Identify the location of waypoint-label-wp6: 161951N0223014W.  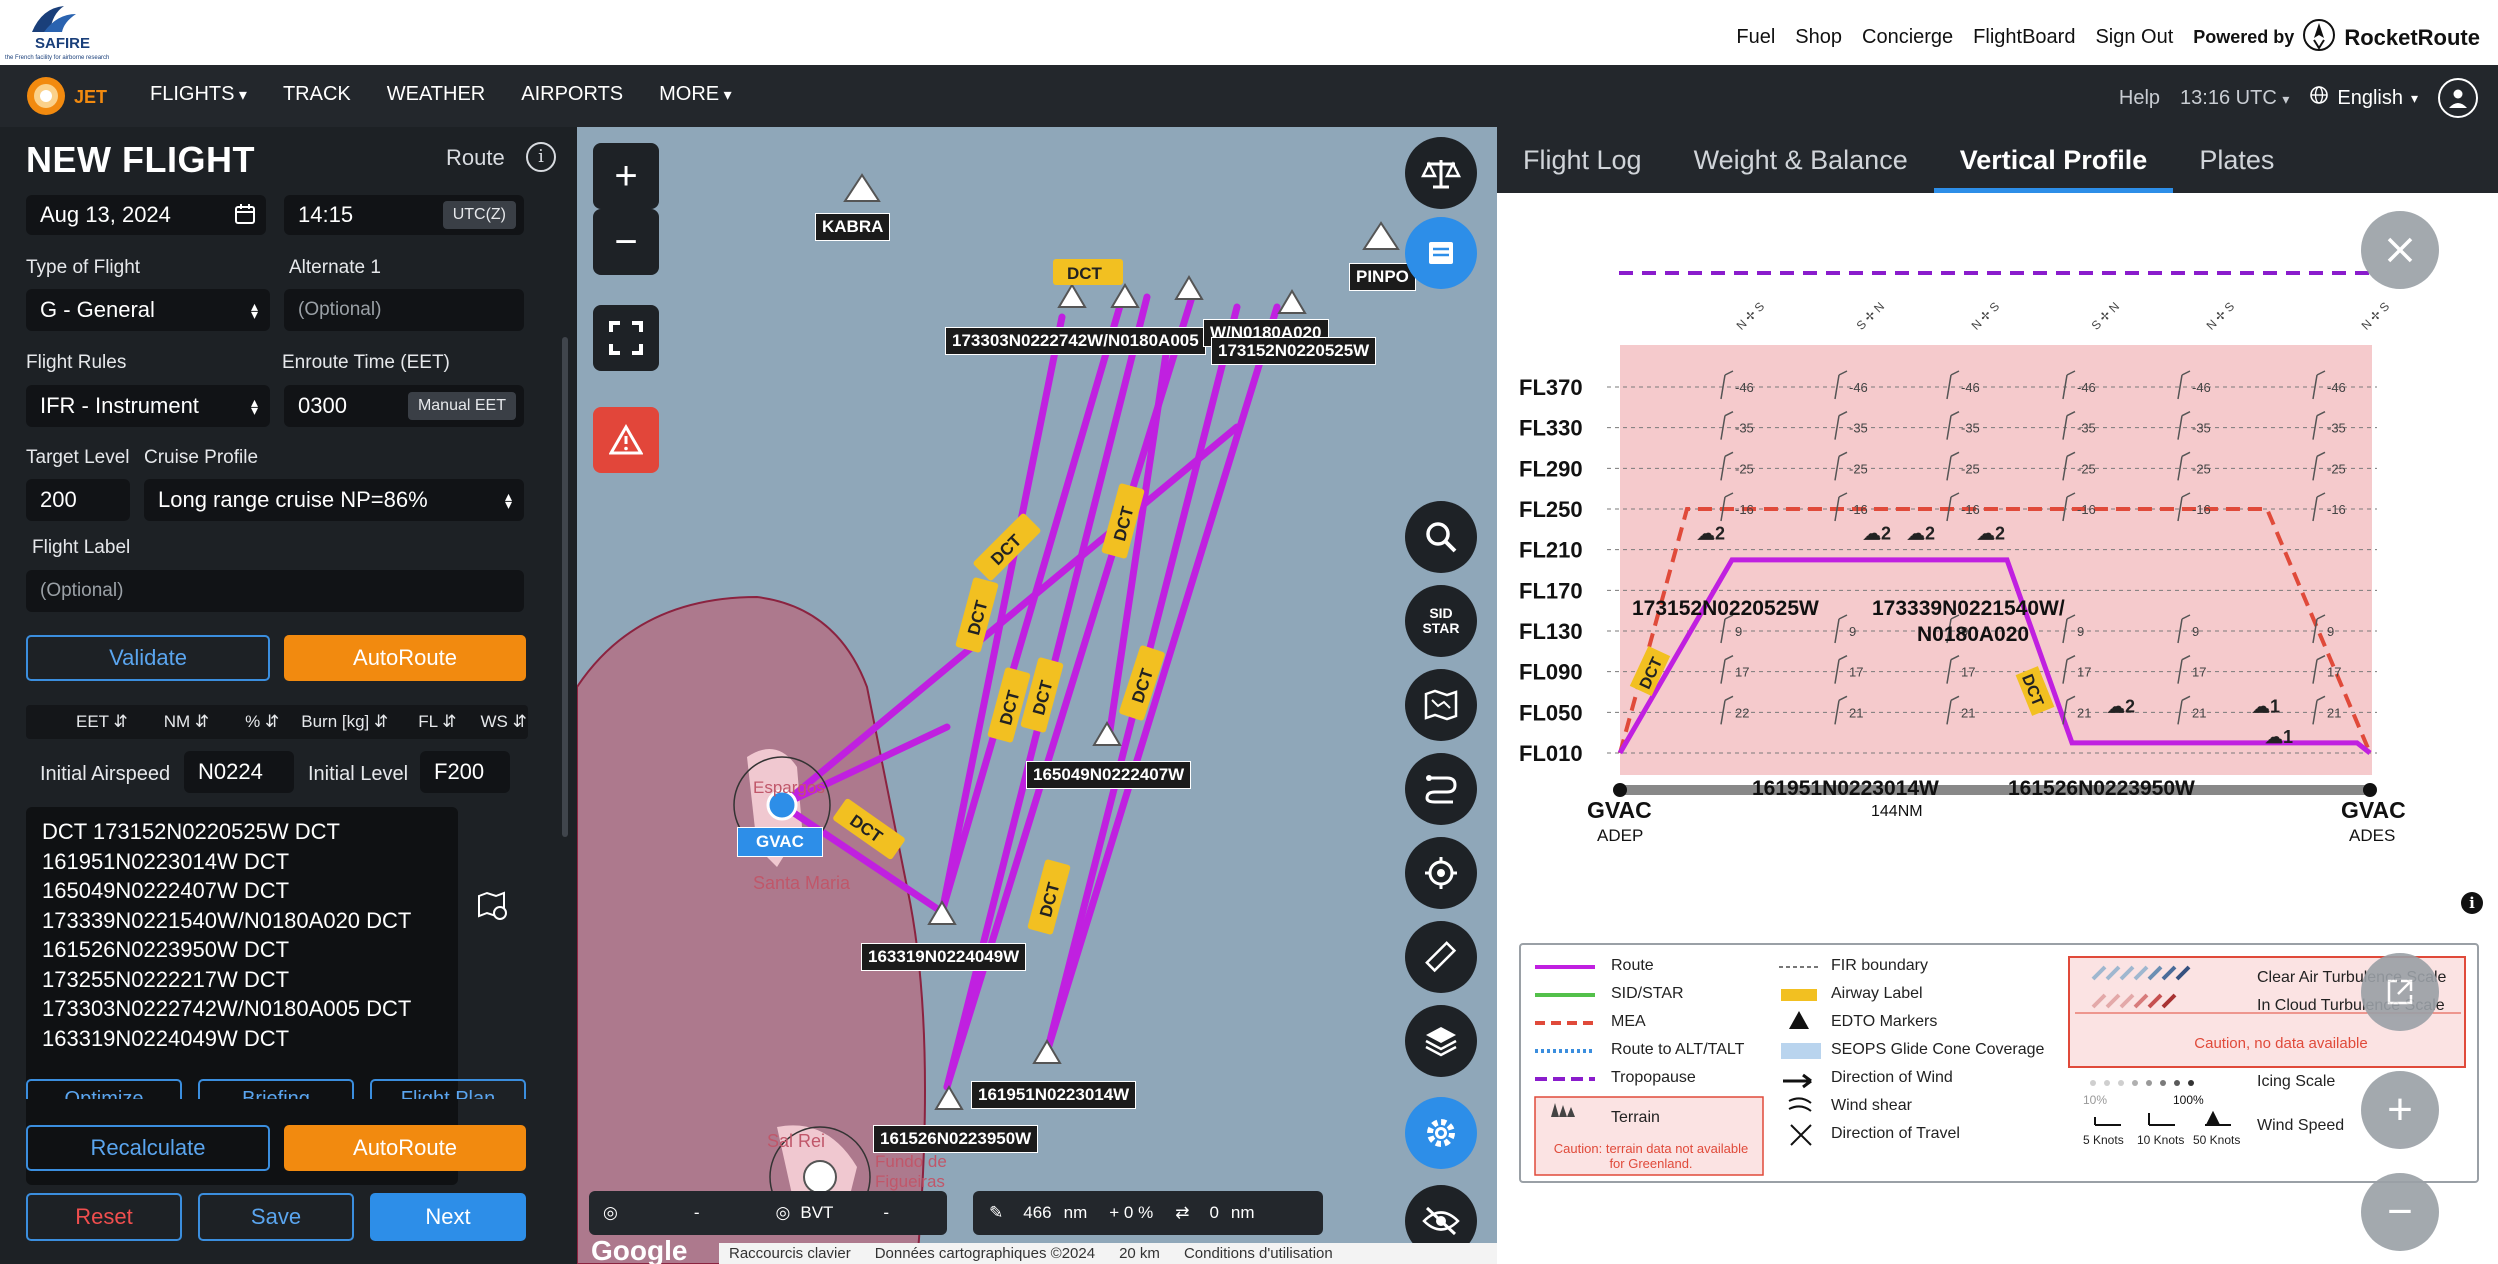
(1054, 1095).